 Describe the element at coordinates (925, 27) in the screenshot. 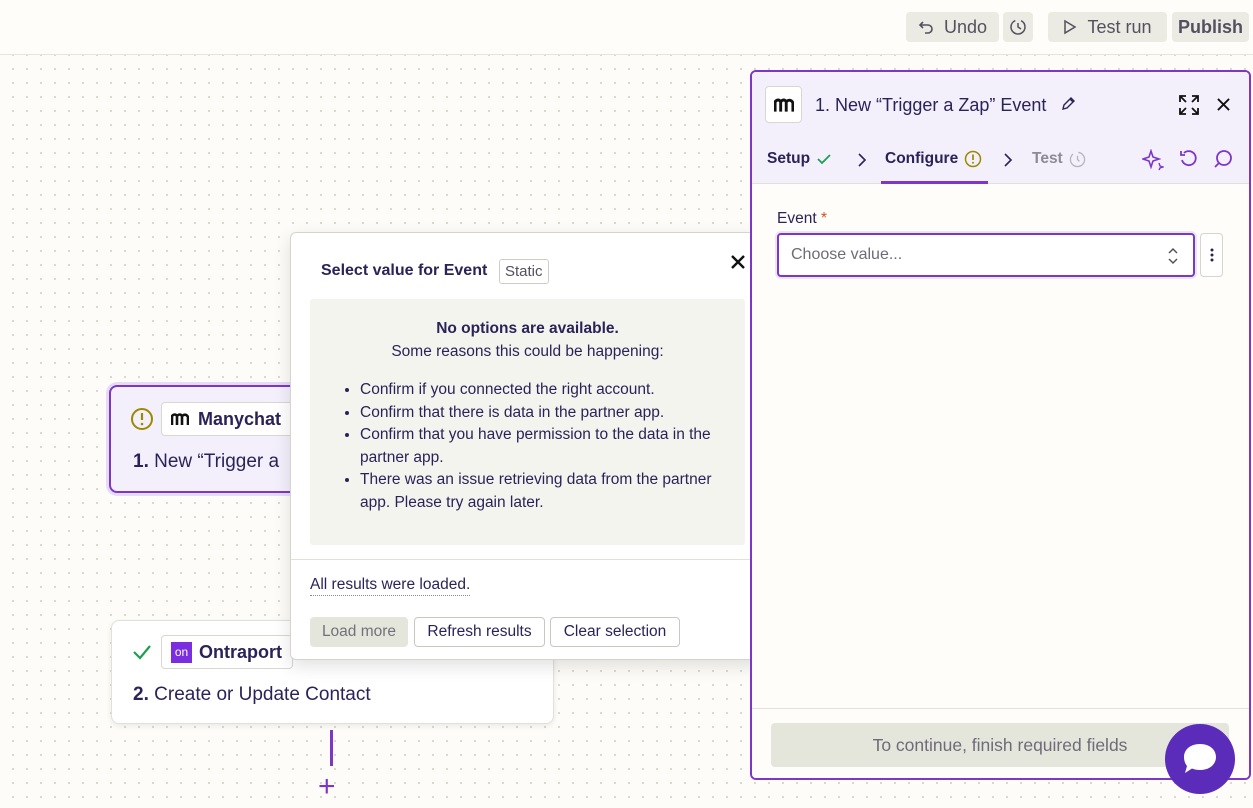

I see `undo-icon` at that location.